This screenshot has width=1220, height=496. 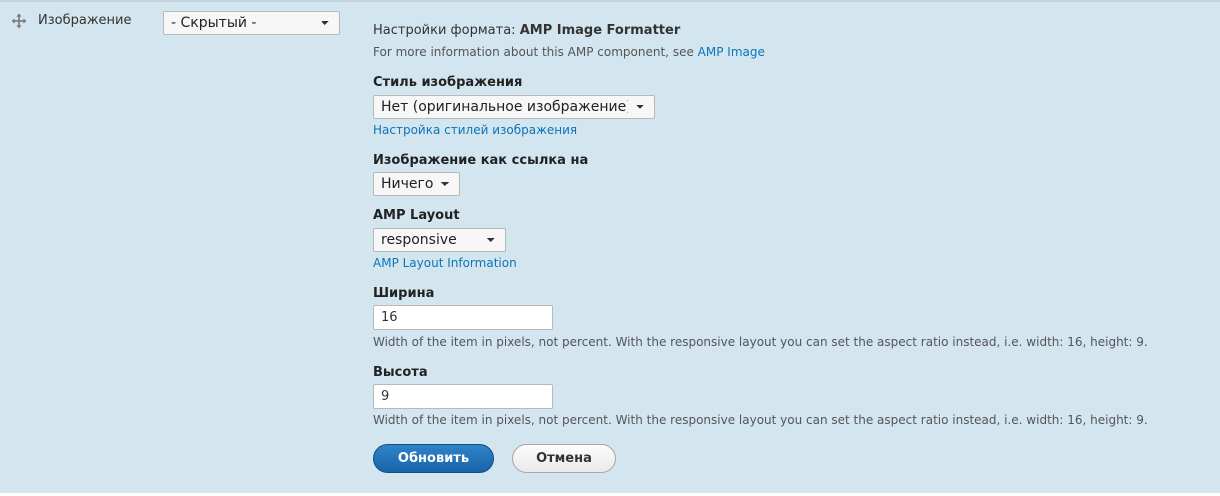 I want to click on width-input, so click(x=463, y=317).